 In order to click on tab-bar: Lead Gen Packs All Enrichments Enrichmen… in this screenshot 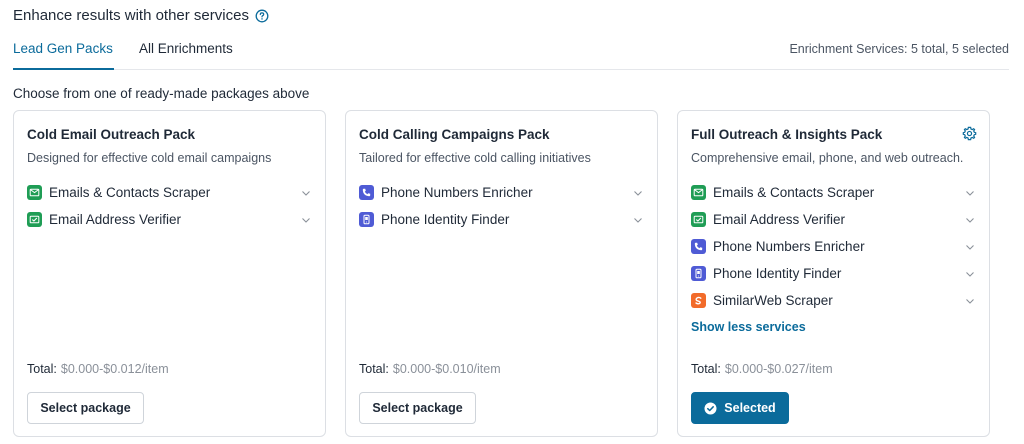, I will do `click(511, 55)`.